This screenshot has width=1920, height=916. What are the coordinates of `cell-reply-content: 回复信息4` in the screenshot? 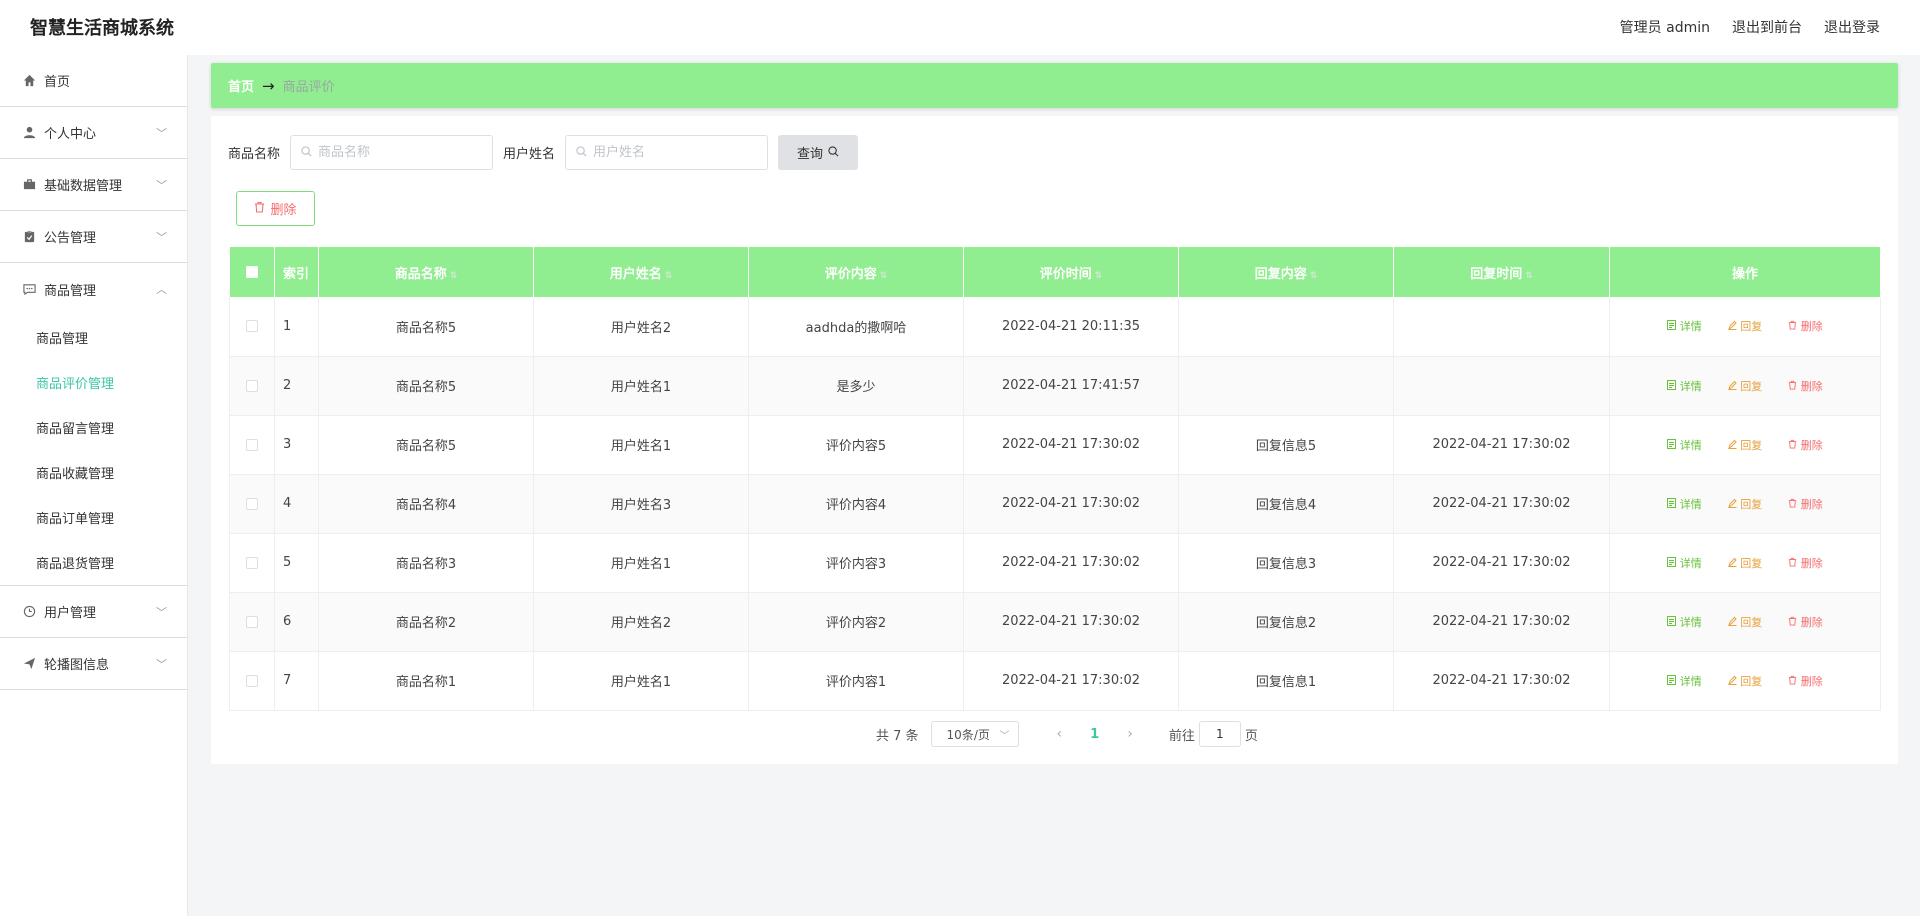 It's located at (1286, 504).